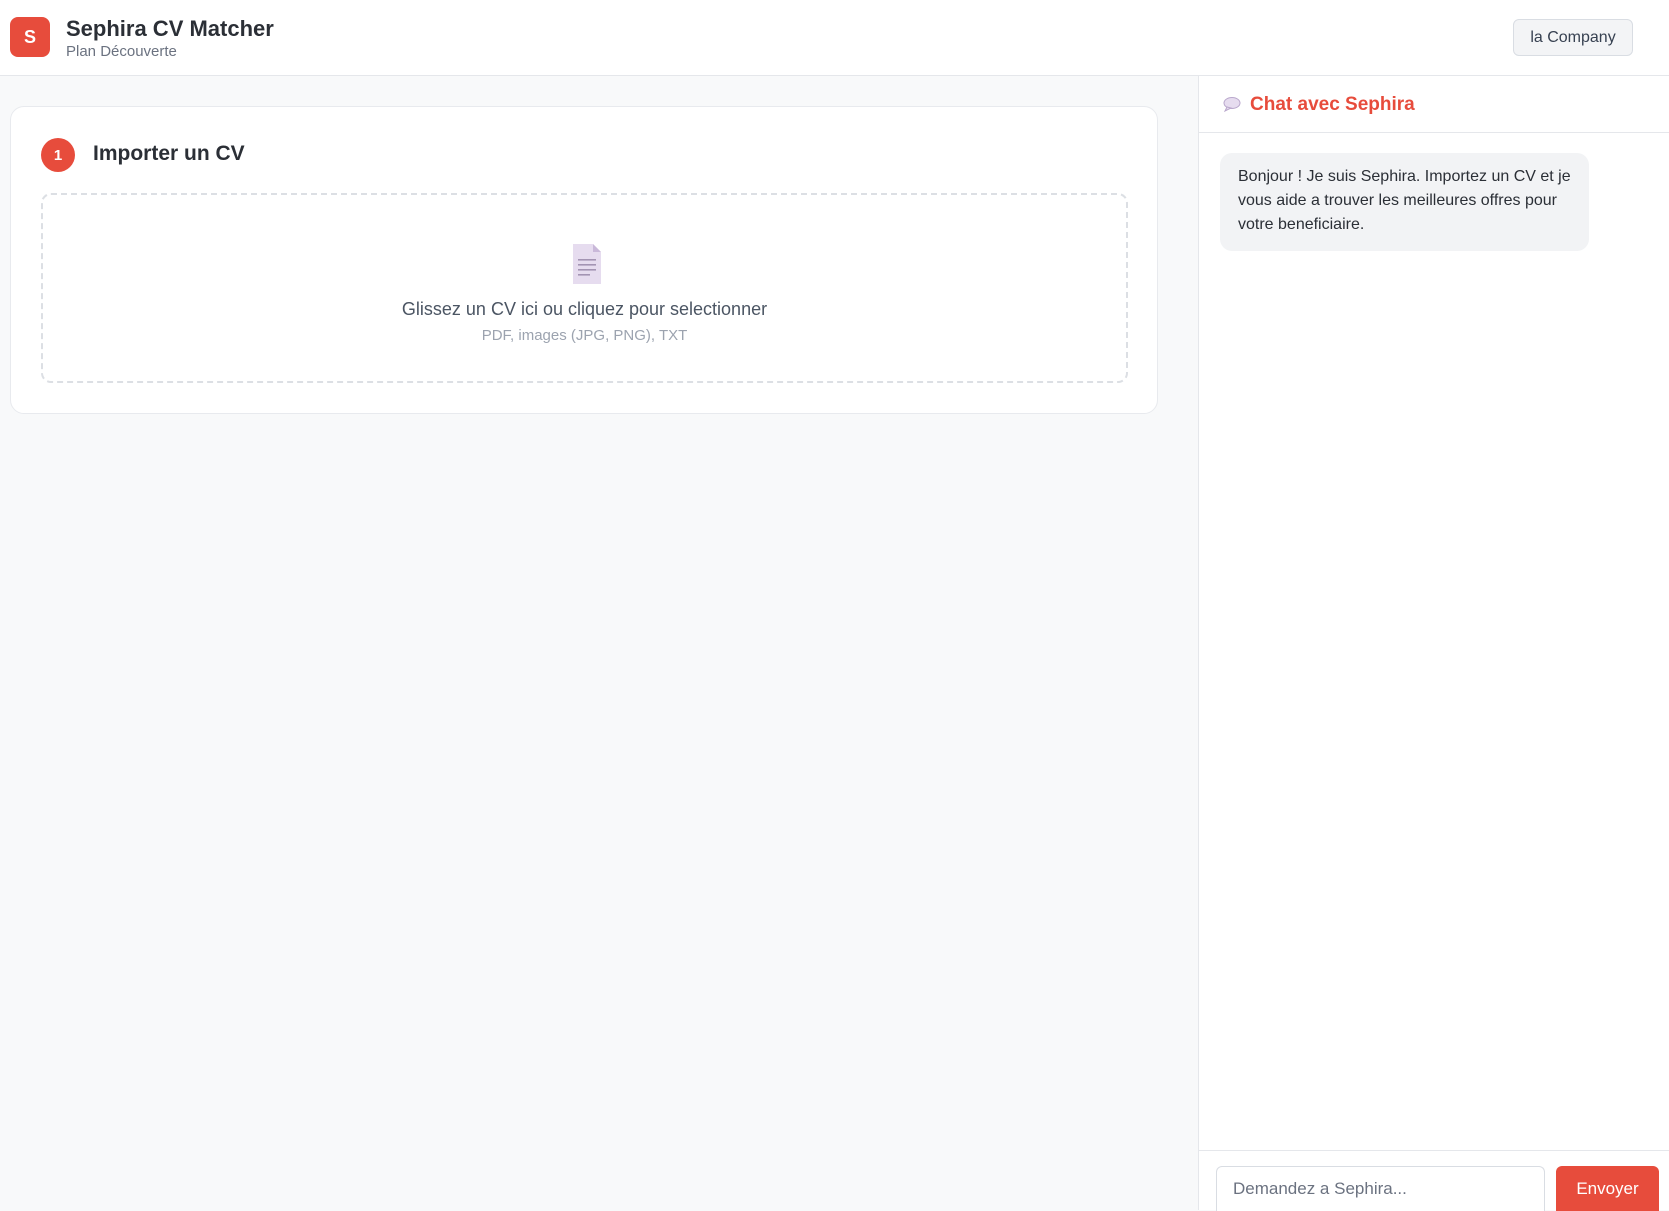 The image size is (1669, 1211). I want to click on step-title: Importer un CV, so click(169, 153).